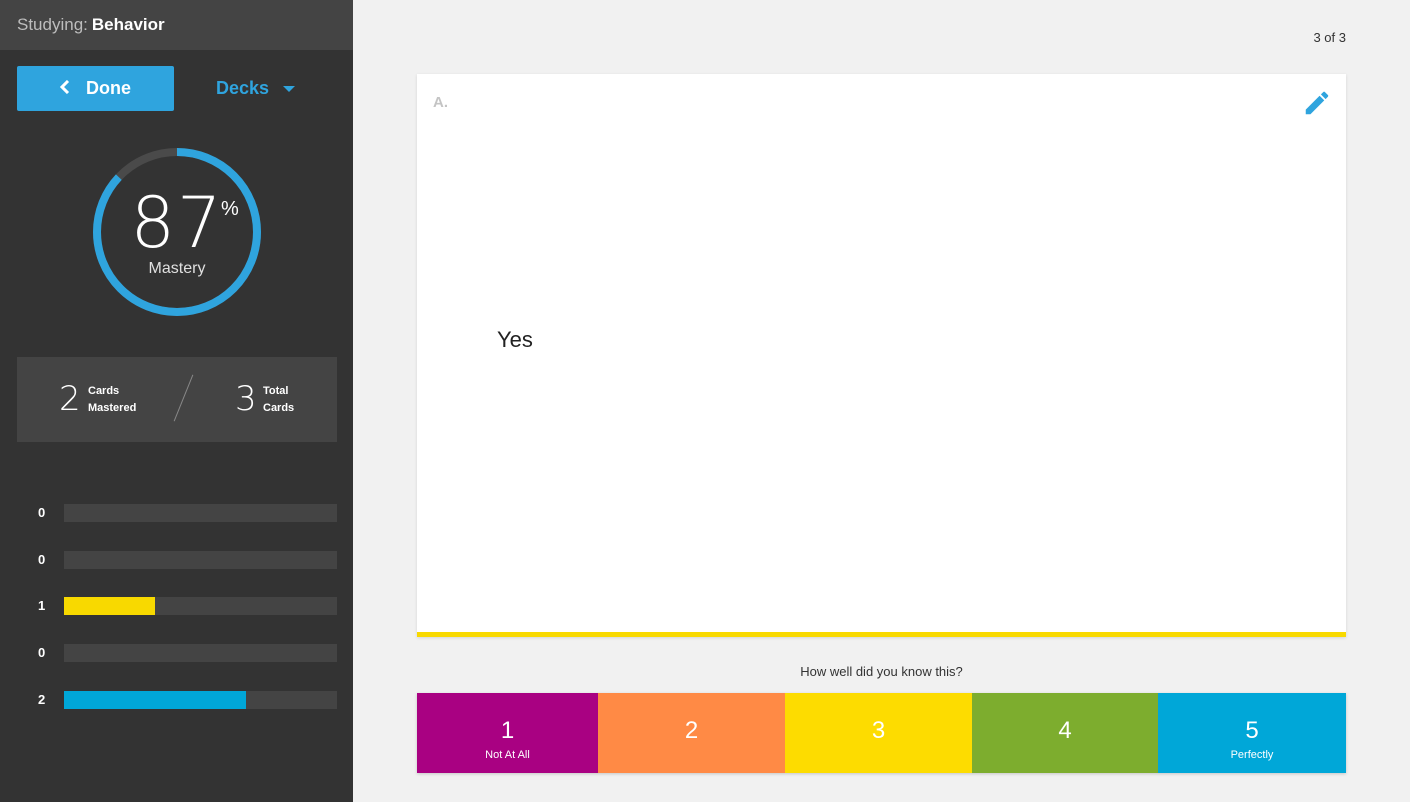  What do you see at coordinates (183, 398) in the screenshot?
I see `stats-divider` at bounding box center [183, 398].